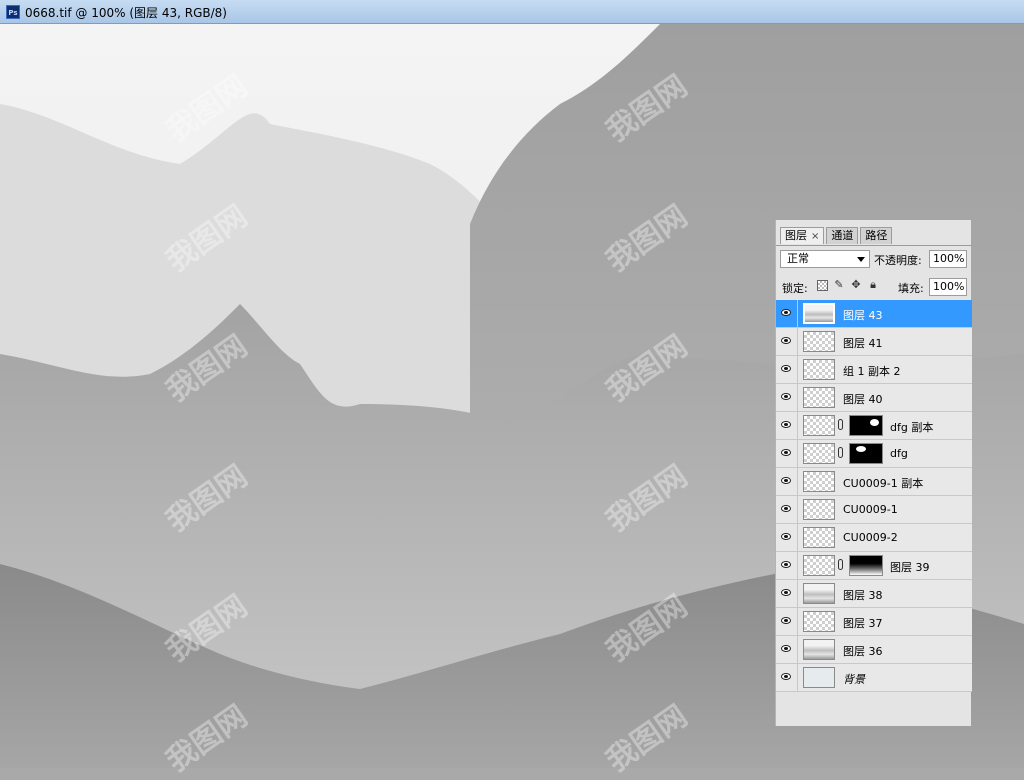 This screenshot has height=780, width=1024. Describe the element at coordinates (912, 427) in the screenshot. I see `layer-name: dfg 副本` at that location.